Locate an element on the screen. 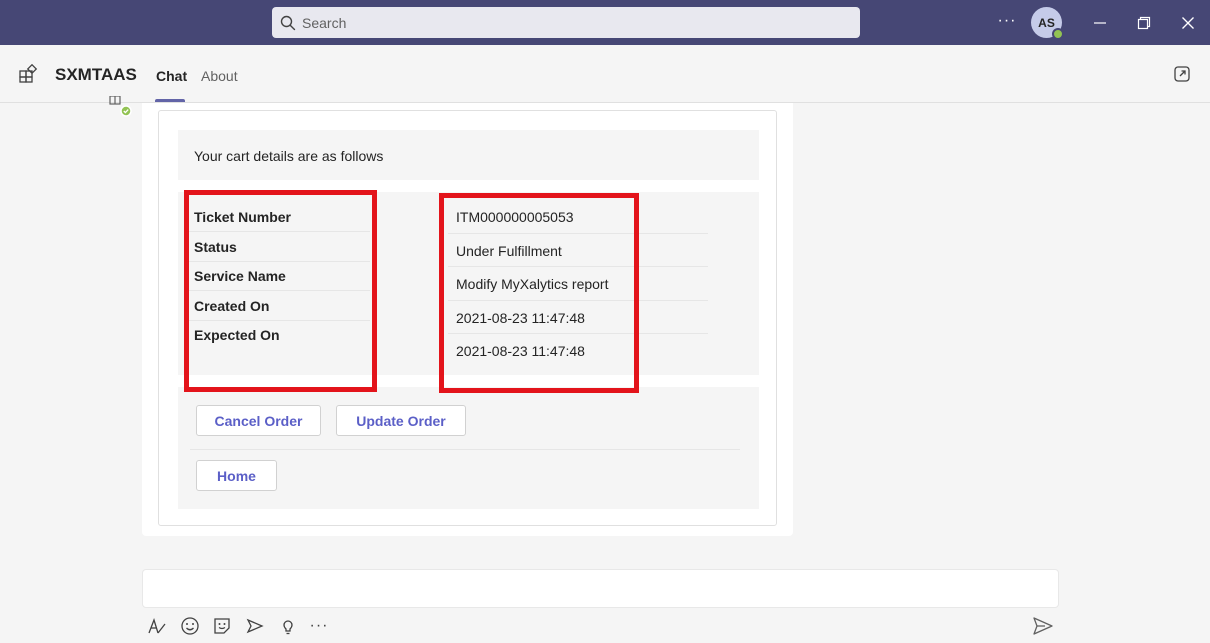  close-icon is located at coordinates (1188, 23).